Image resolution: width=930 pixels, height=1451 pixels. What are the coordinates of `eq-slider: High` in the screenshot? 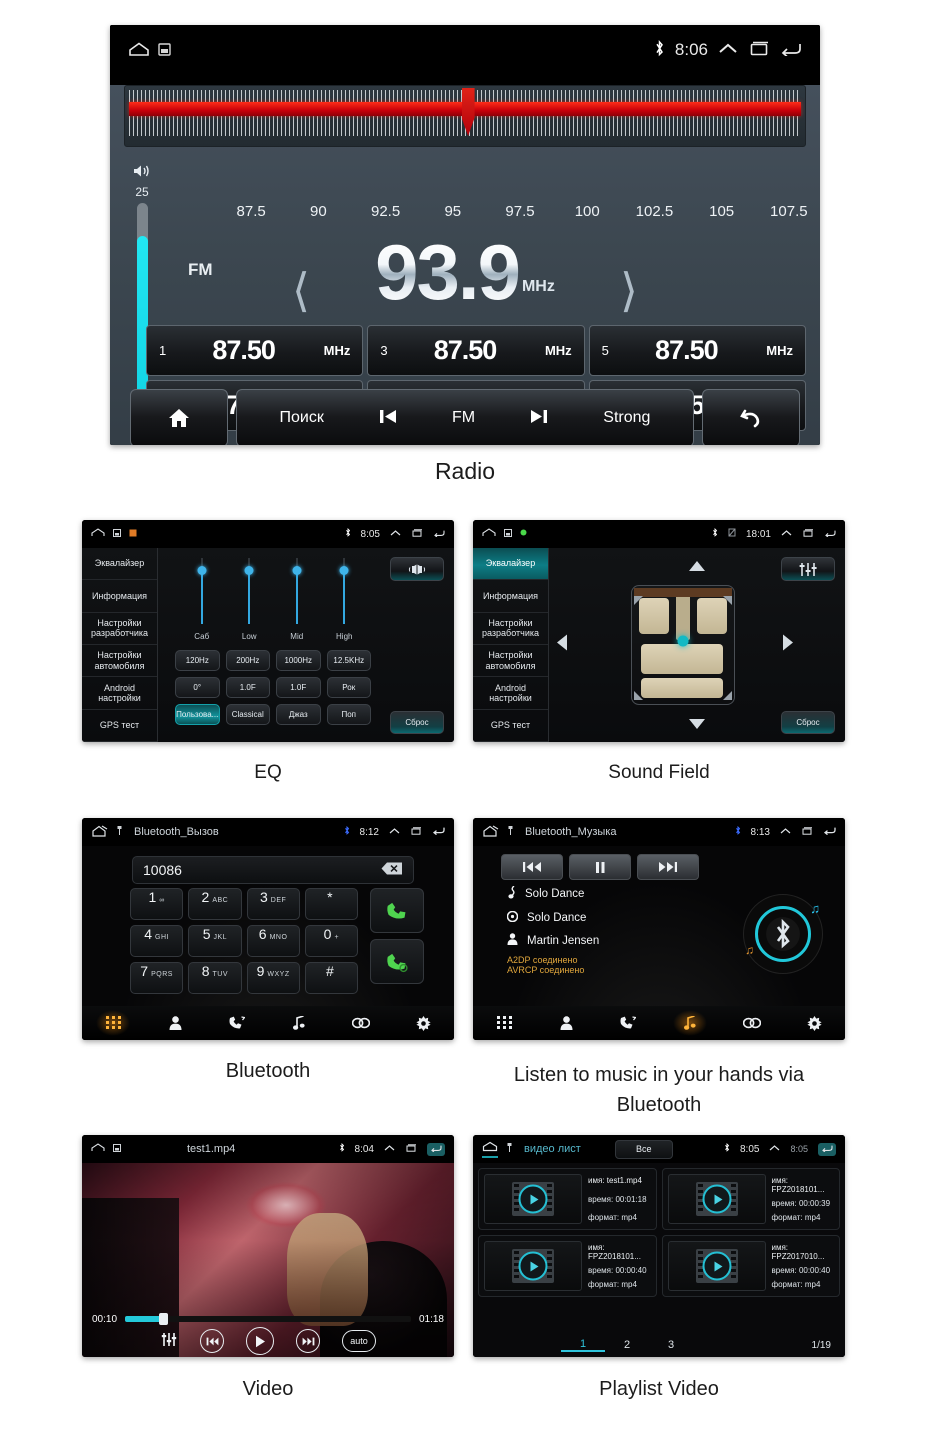 It's located at (345, 602).